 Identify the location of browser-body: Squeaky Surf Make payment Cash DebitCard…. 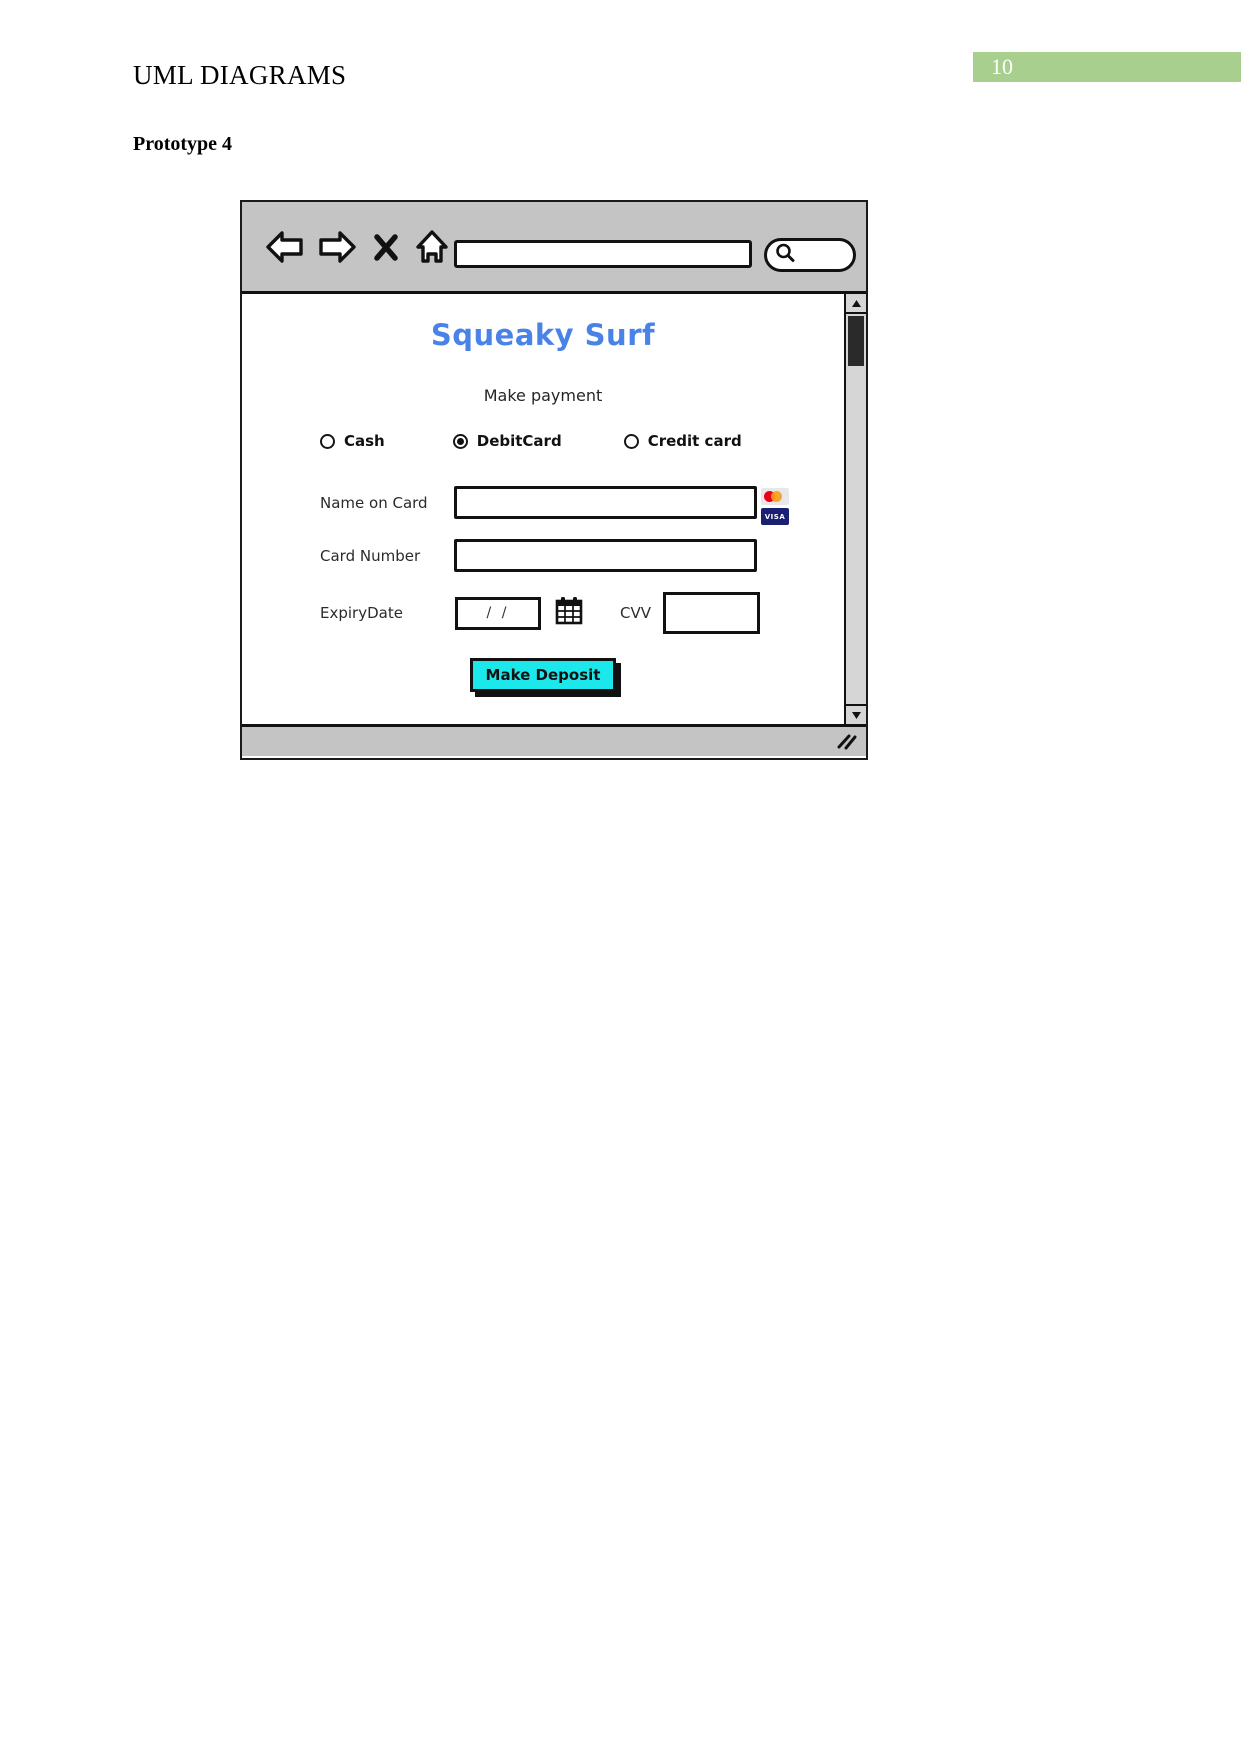
(554, 509).